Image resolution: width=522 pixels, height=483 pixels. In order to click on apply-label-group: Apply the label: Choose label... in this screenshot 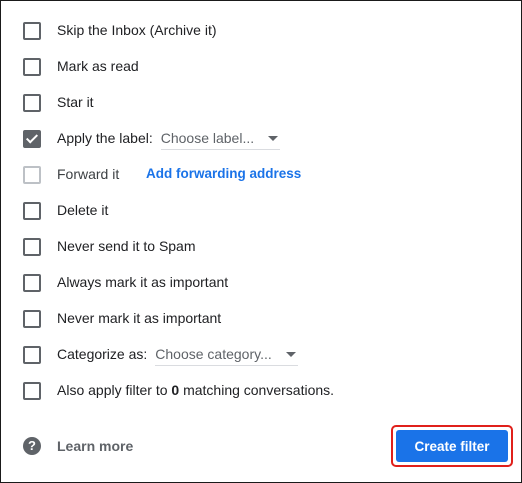, I will do `click(169, 138)`.